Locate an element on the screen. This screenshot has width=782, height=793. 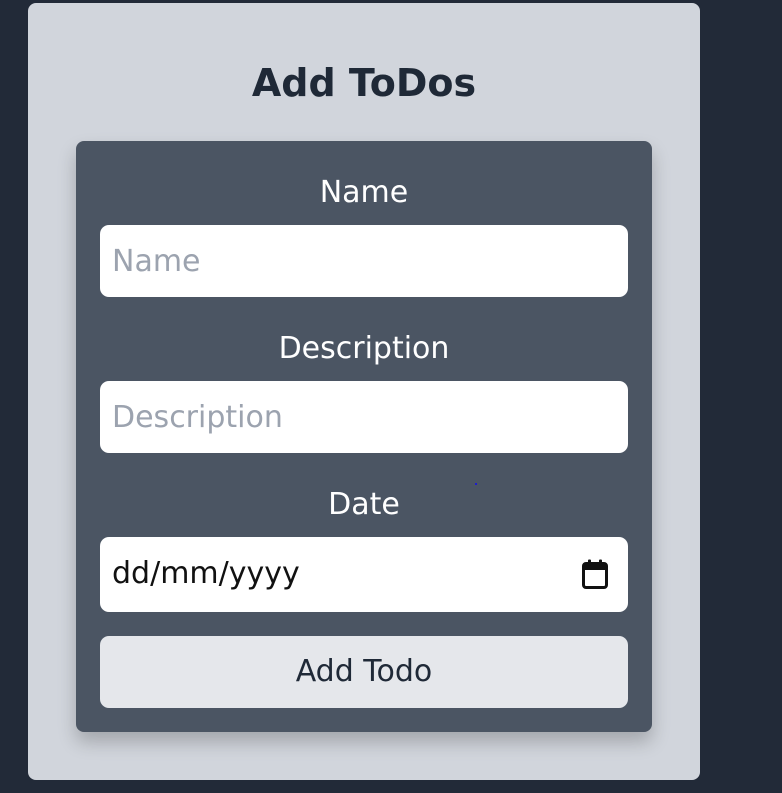
name-label: Name is located at coordinates (364, 192).